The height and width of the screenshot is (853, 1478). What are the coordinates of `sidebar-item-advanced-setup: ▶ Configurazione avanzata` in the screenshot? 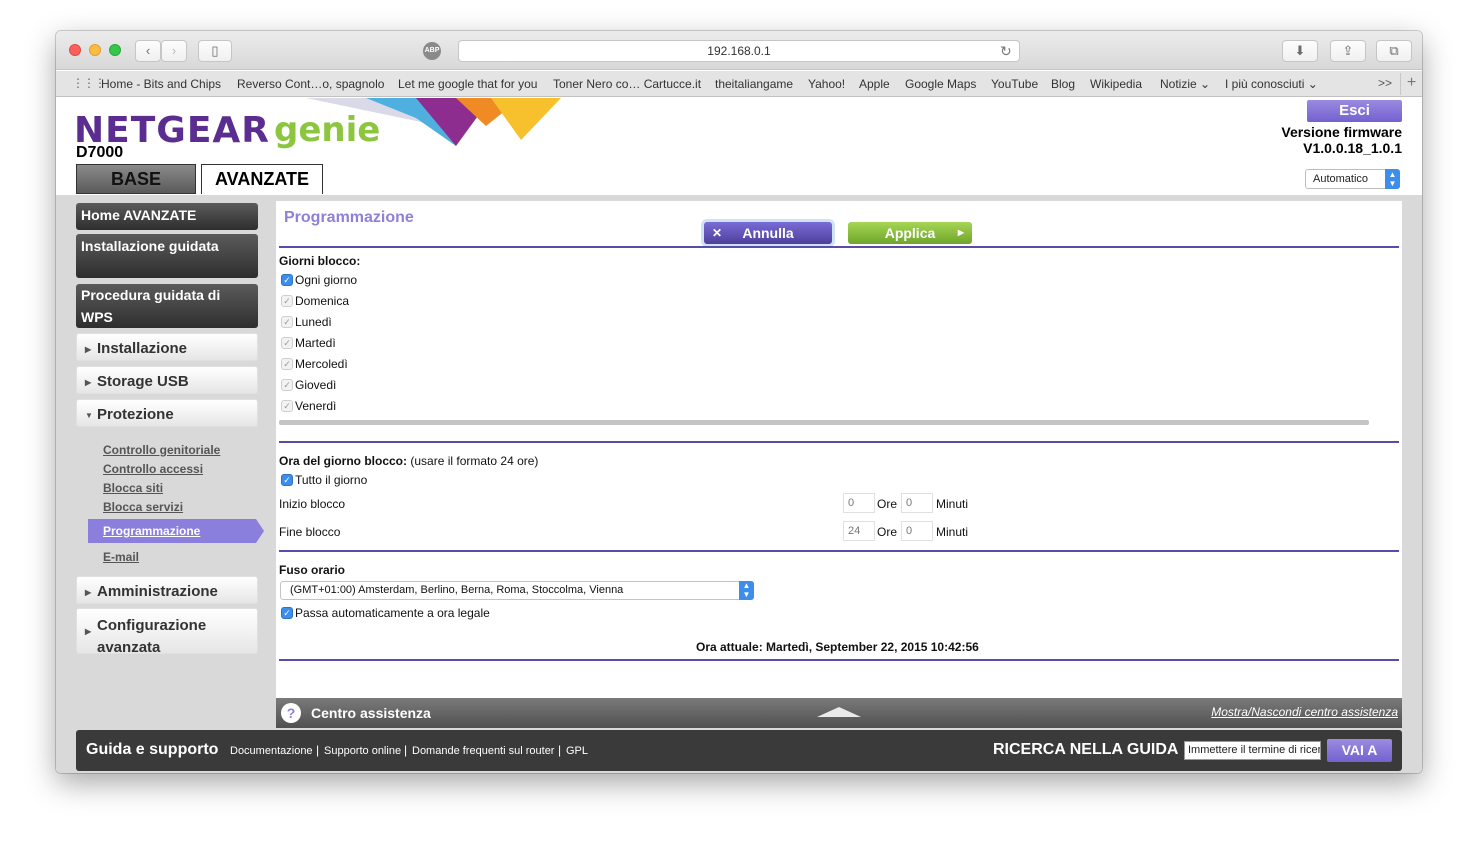 It's located at (167, 632).